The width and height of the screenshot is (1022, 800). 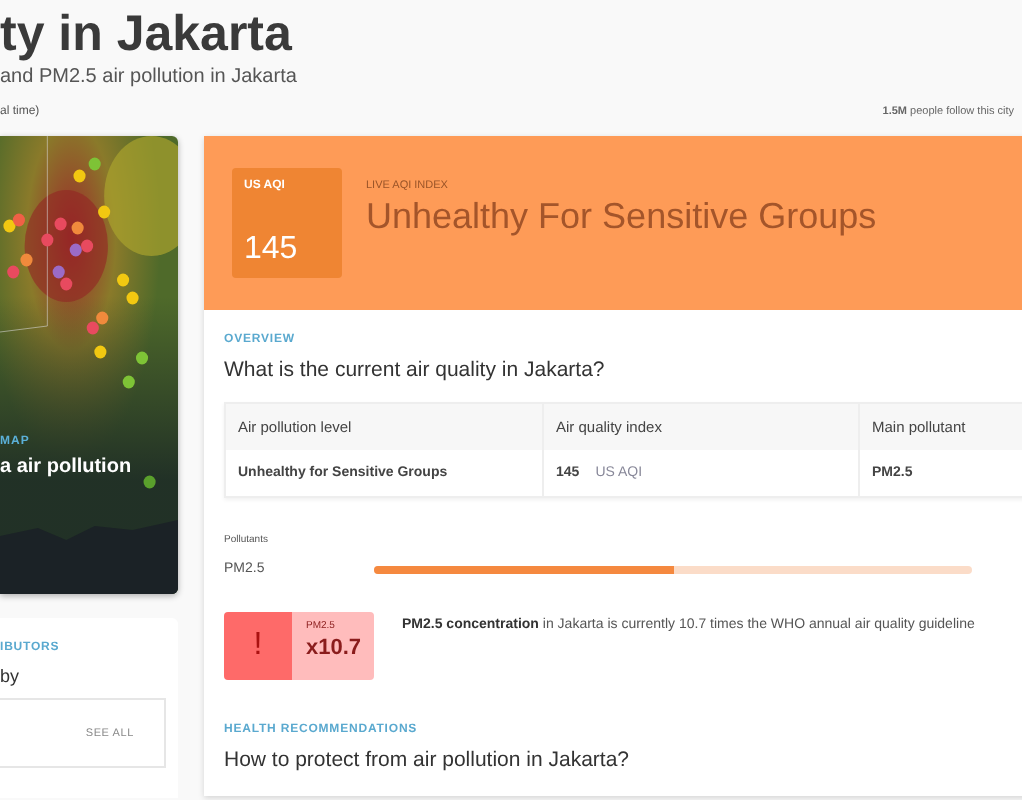 I want to click on map-title: a air pollution, so click(x=66, y=467).